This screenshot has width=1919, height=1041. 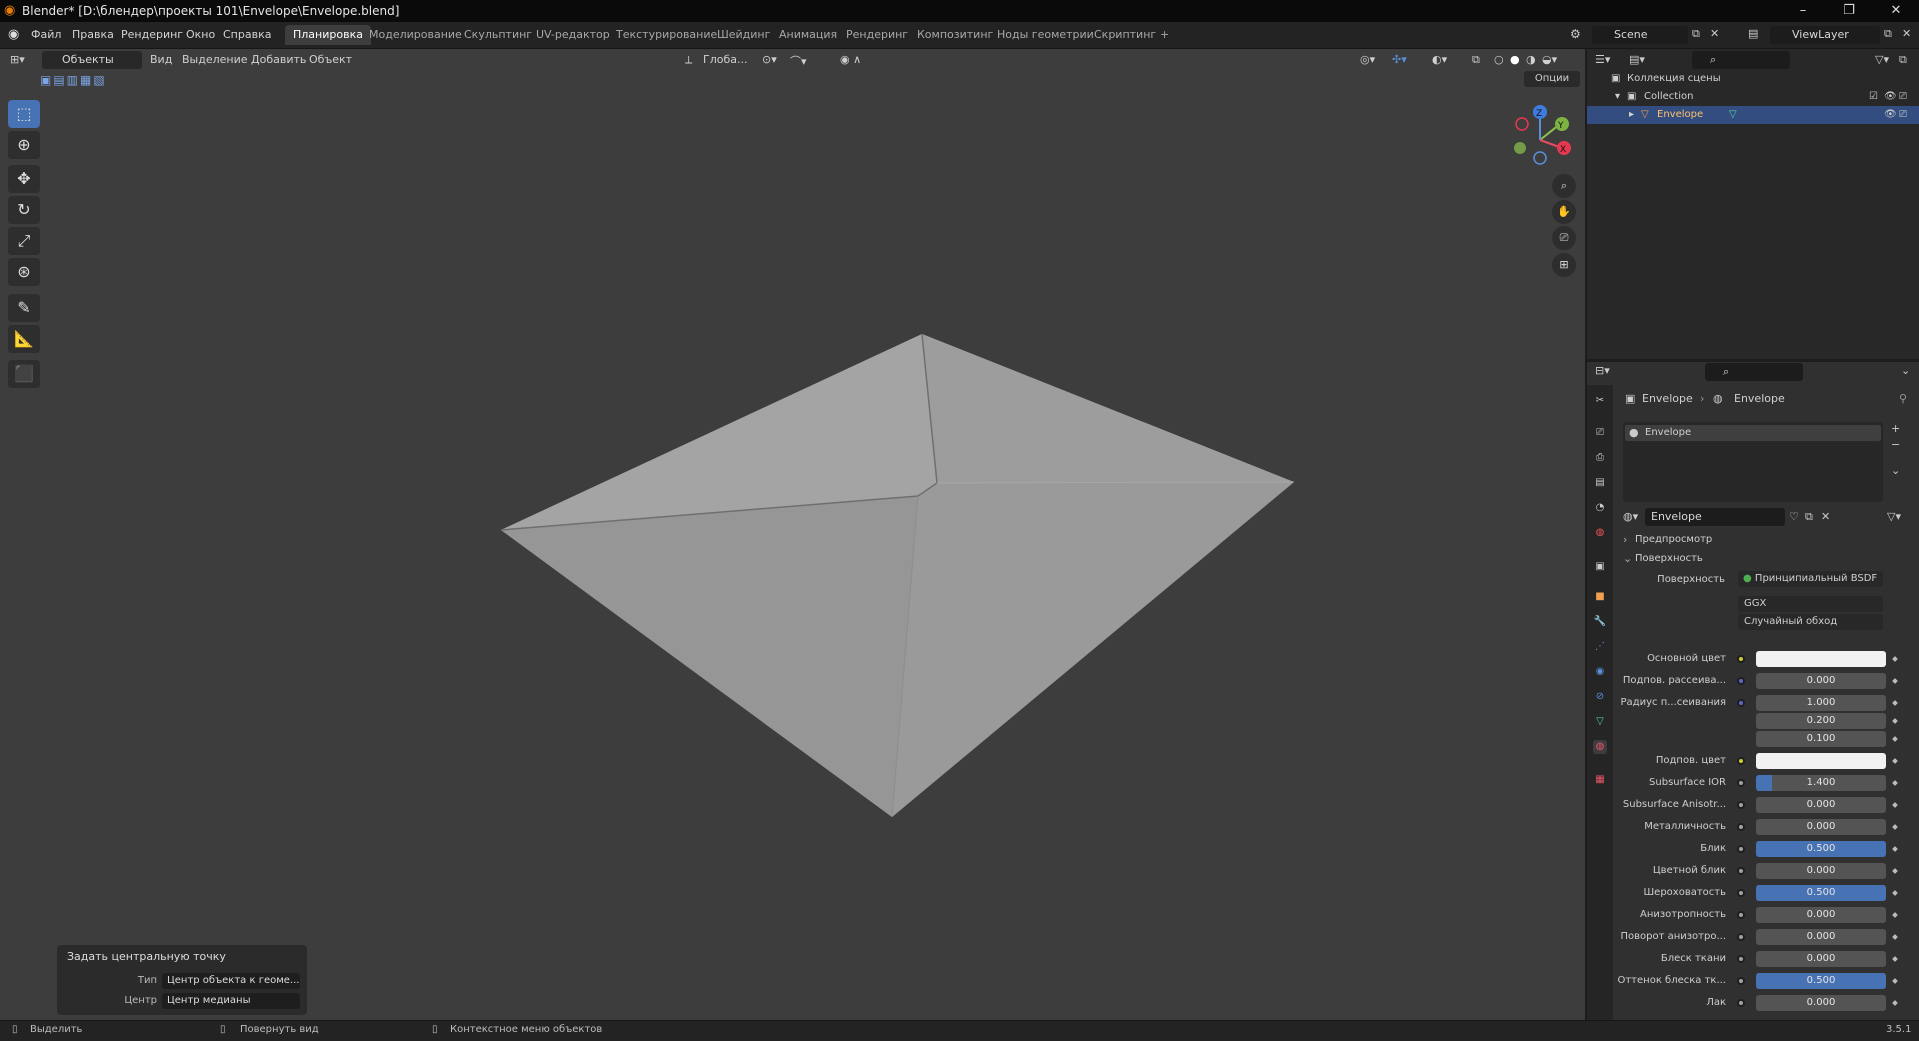 What do you see at coordinates (955, 35) in the screenshot?
I see `tab-compositing: Композитинг` at bounding box center [955, 35].